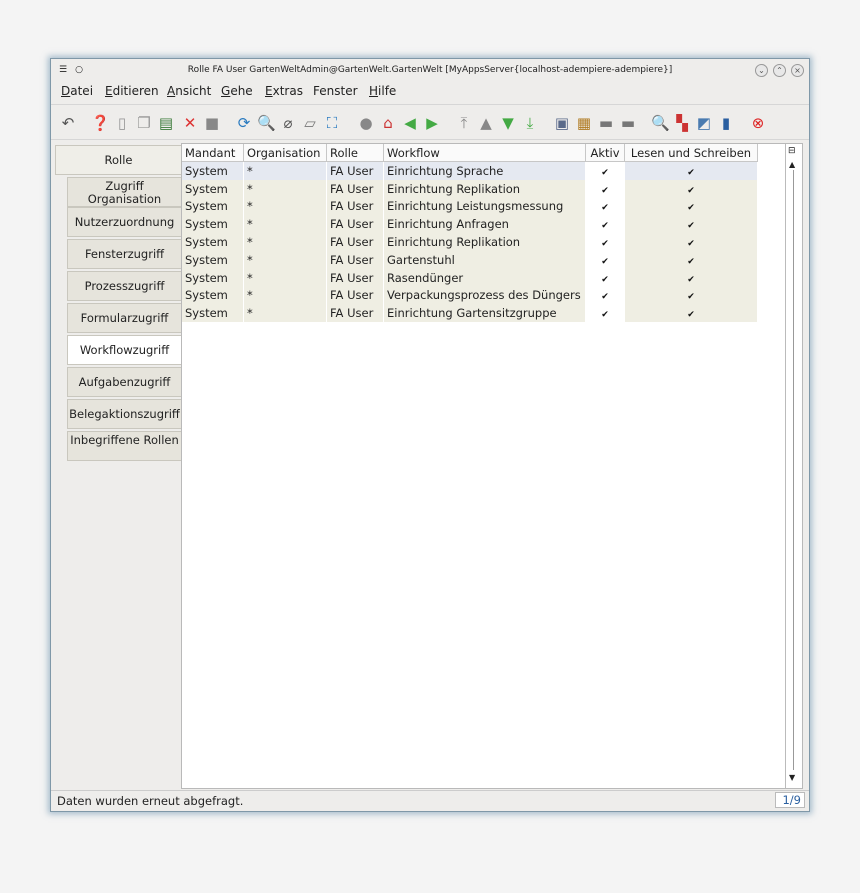 The image size is (860, 893). I want to click on menu-gehe: Gehe, so click(237, 91).